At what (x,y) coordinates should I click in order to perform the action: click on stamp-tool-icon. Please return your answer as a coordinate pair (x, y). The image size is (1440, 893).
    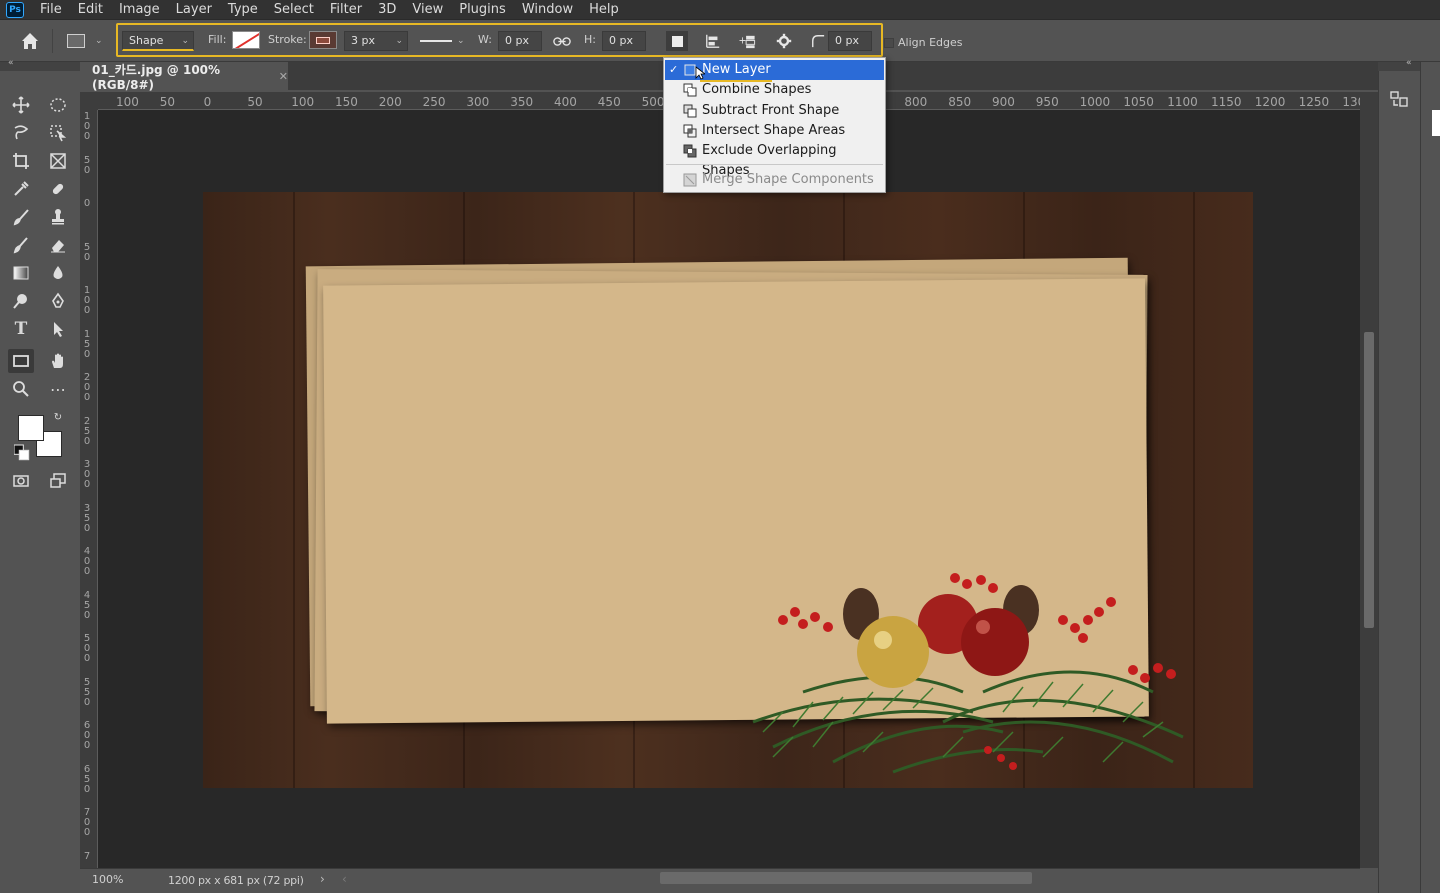
    Looking at the image, I should click on (58, 217).